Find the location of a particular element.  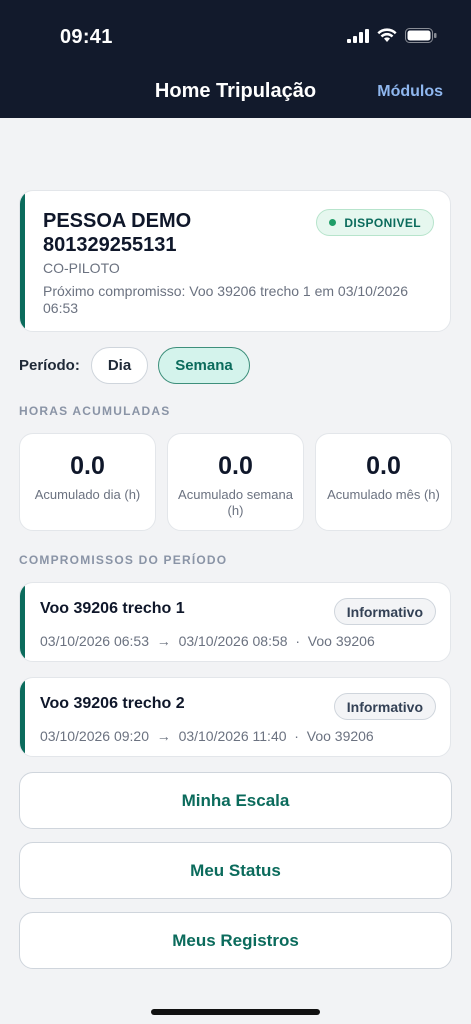

my-records-button: Meus Registros is located at coordinates (235, 940).